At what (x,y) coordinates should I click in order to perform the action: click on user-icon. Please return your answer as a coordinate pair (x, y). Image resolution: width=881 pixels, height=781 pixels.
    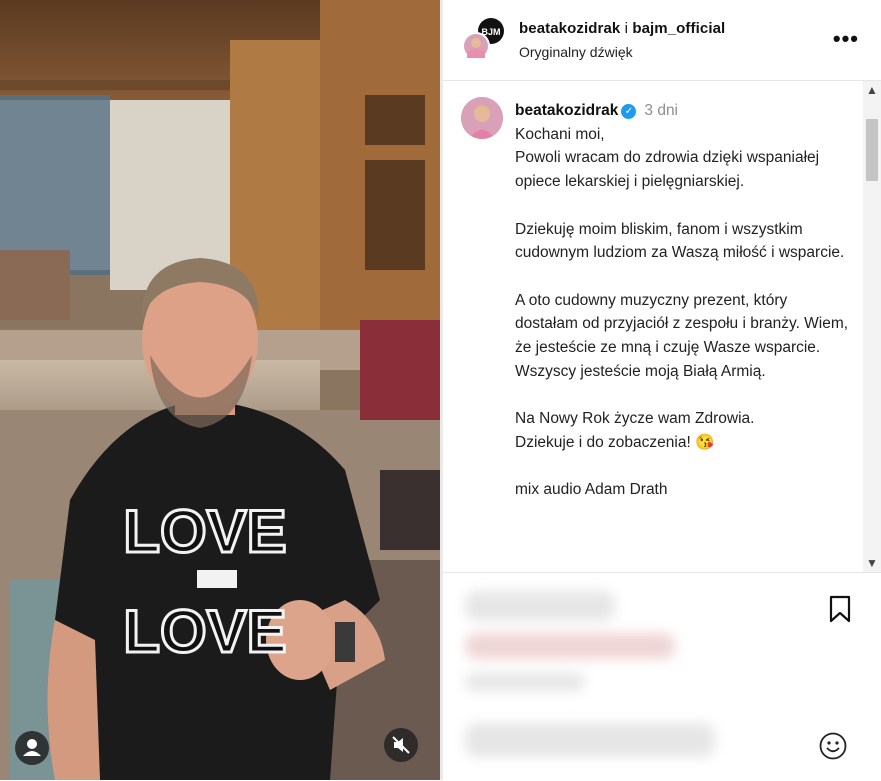
    Looking at the image, I should click on (32, 747).